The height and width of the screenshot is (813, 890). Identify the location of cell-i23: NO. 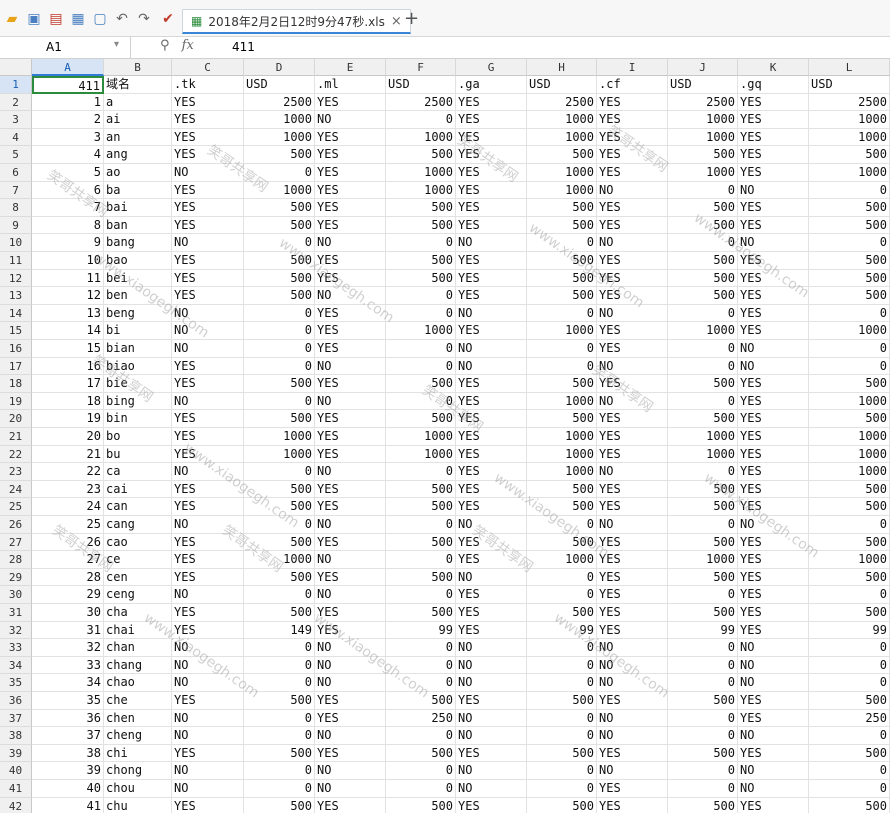
(632, 472).